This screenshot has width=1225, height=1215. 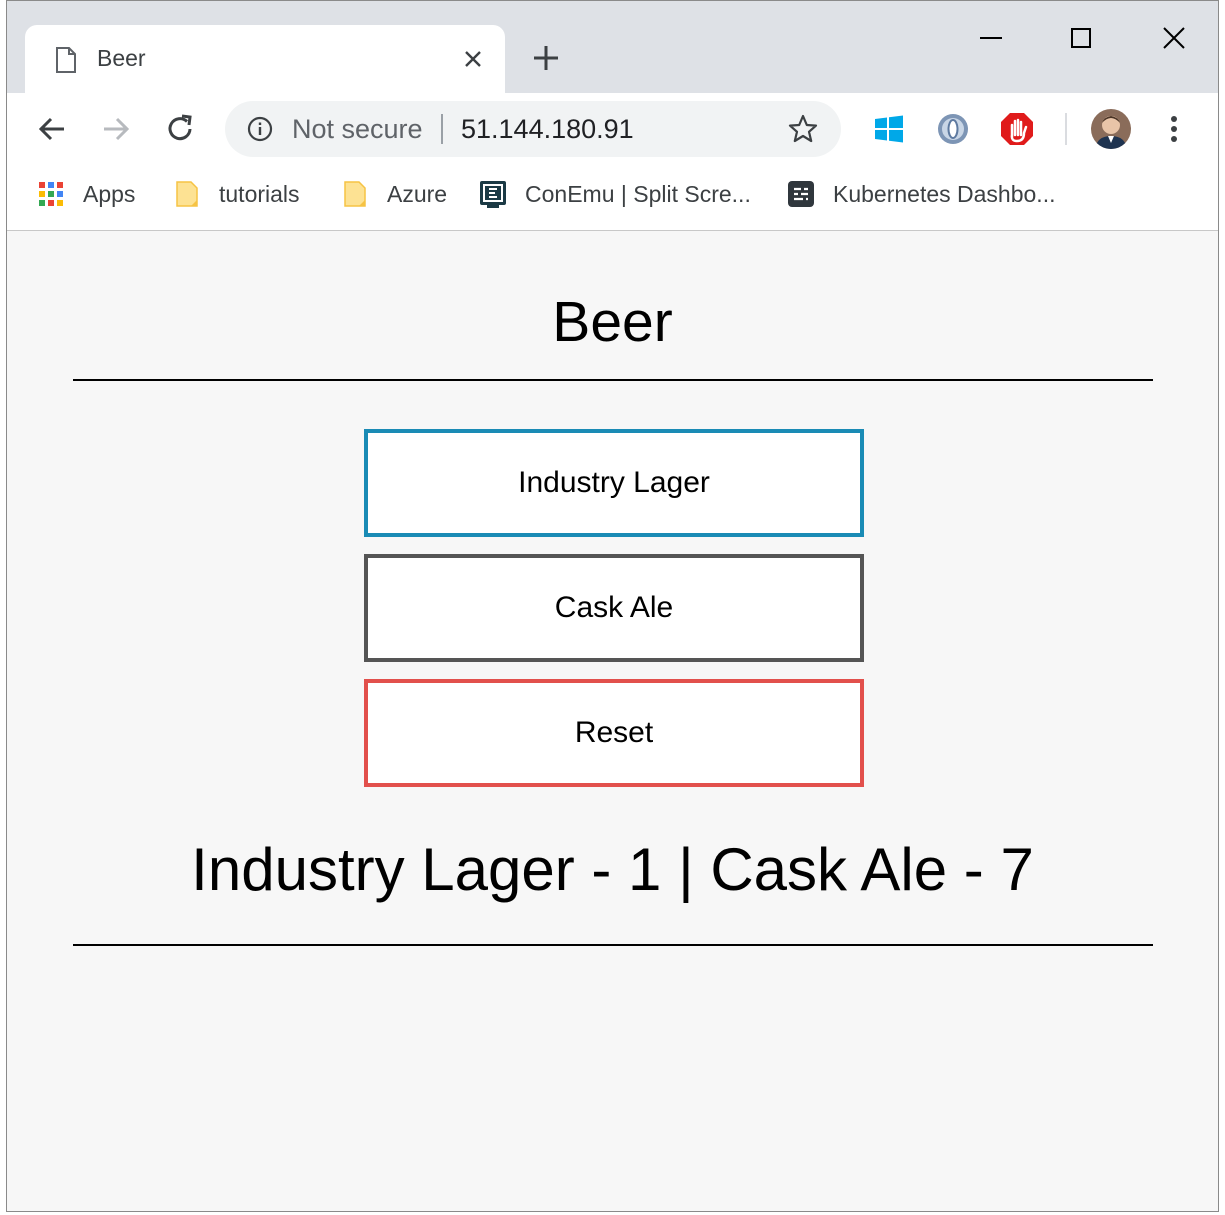 What do you see at coordinates (116, 129) in the screenshot?
I see `forward-arrow-icon` at bounding box center [116, 129].